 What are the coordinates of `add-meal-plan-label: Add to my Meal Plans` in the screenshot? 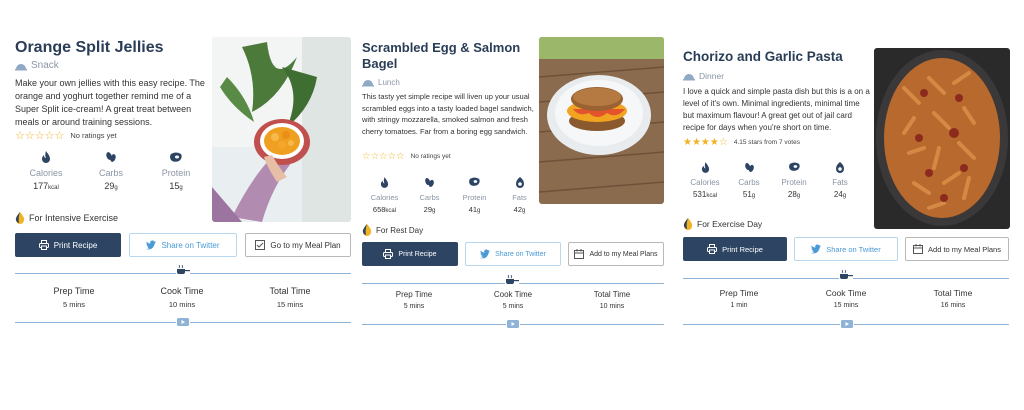 It's located at (623, 254).